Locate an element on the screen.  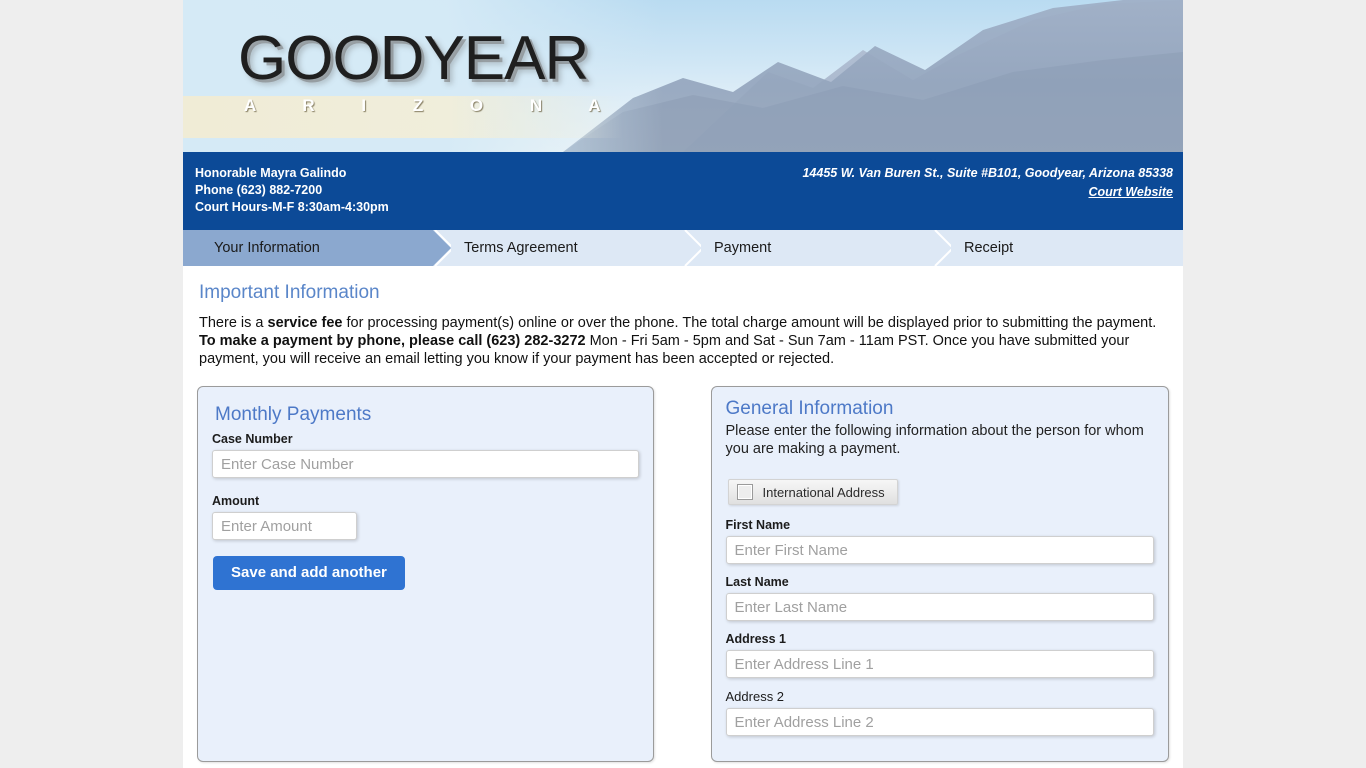
address1-field: Address 1 is located at coordinates (939, 655).